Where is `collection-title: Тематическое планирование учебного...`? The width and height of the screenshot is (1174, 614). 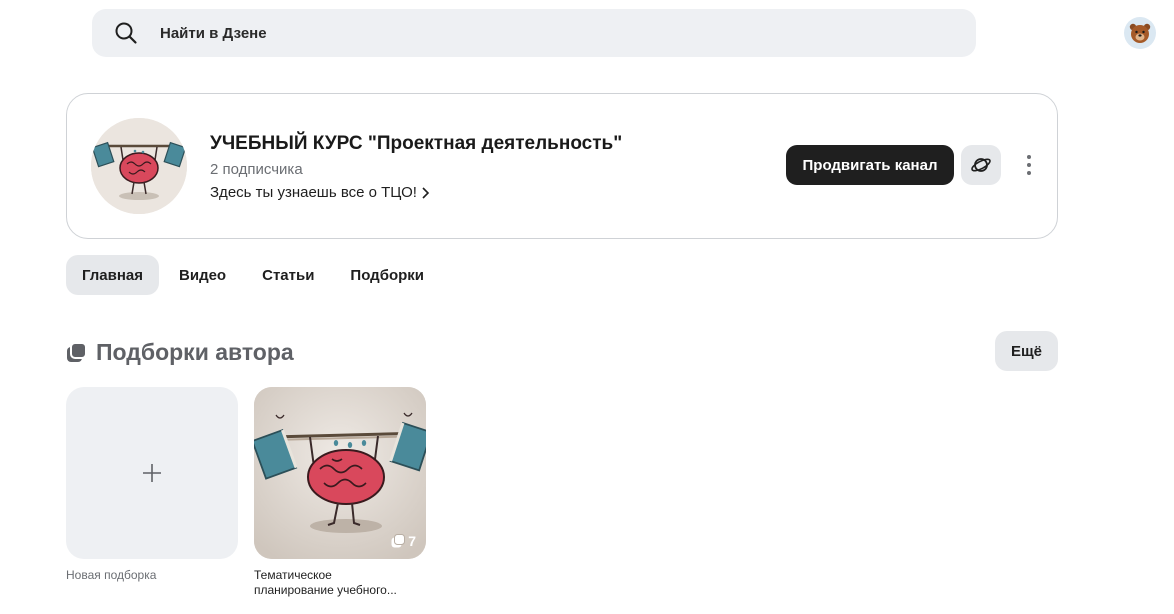 collection-title: Тематическое планирование учебного... is located at coordinates (340, 583).